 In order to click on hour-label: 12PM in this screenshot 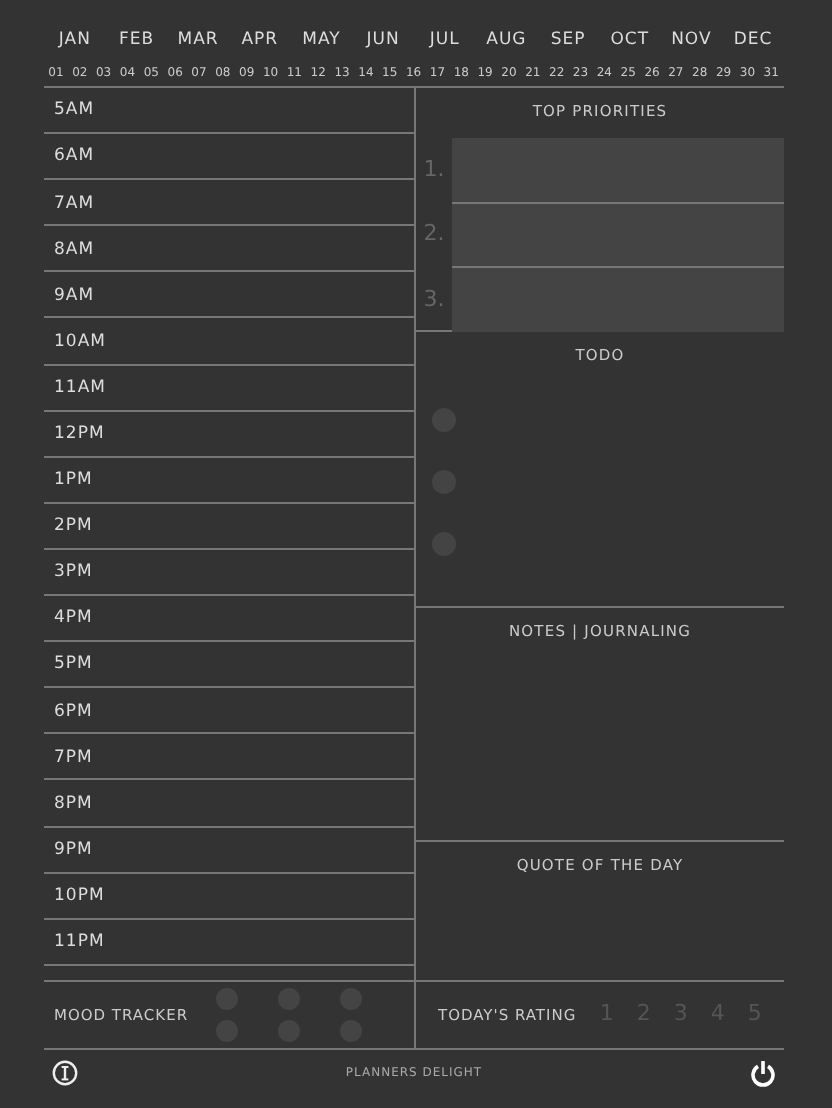, I will do `click(79, 435)`.